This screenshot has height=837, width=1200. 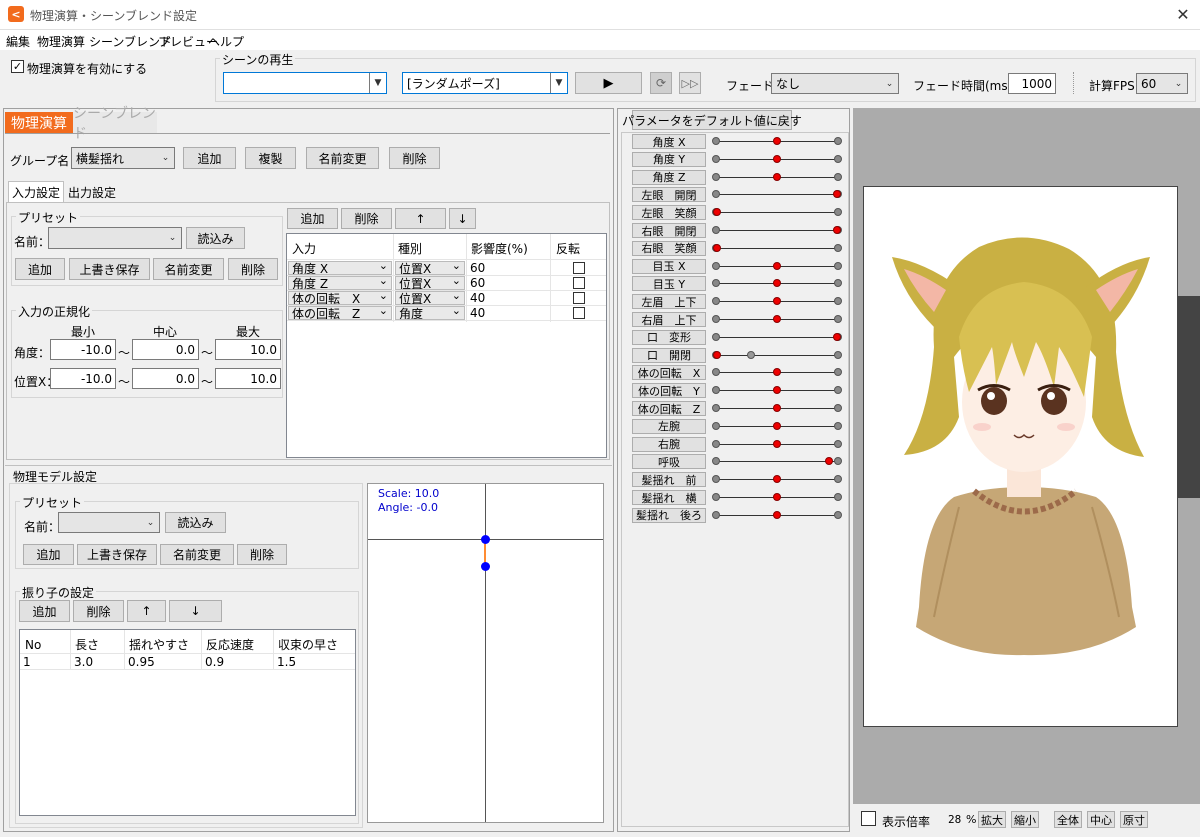 I want to click on param-label-button: 右眉 上下, so click(x=669, y=319).